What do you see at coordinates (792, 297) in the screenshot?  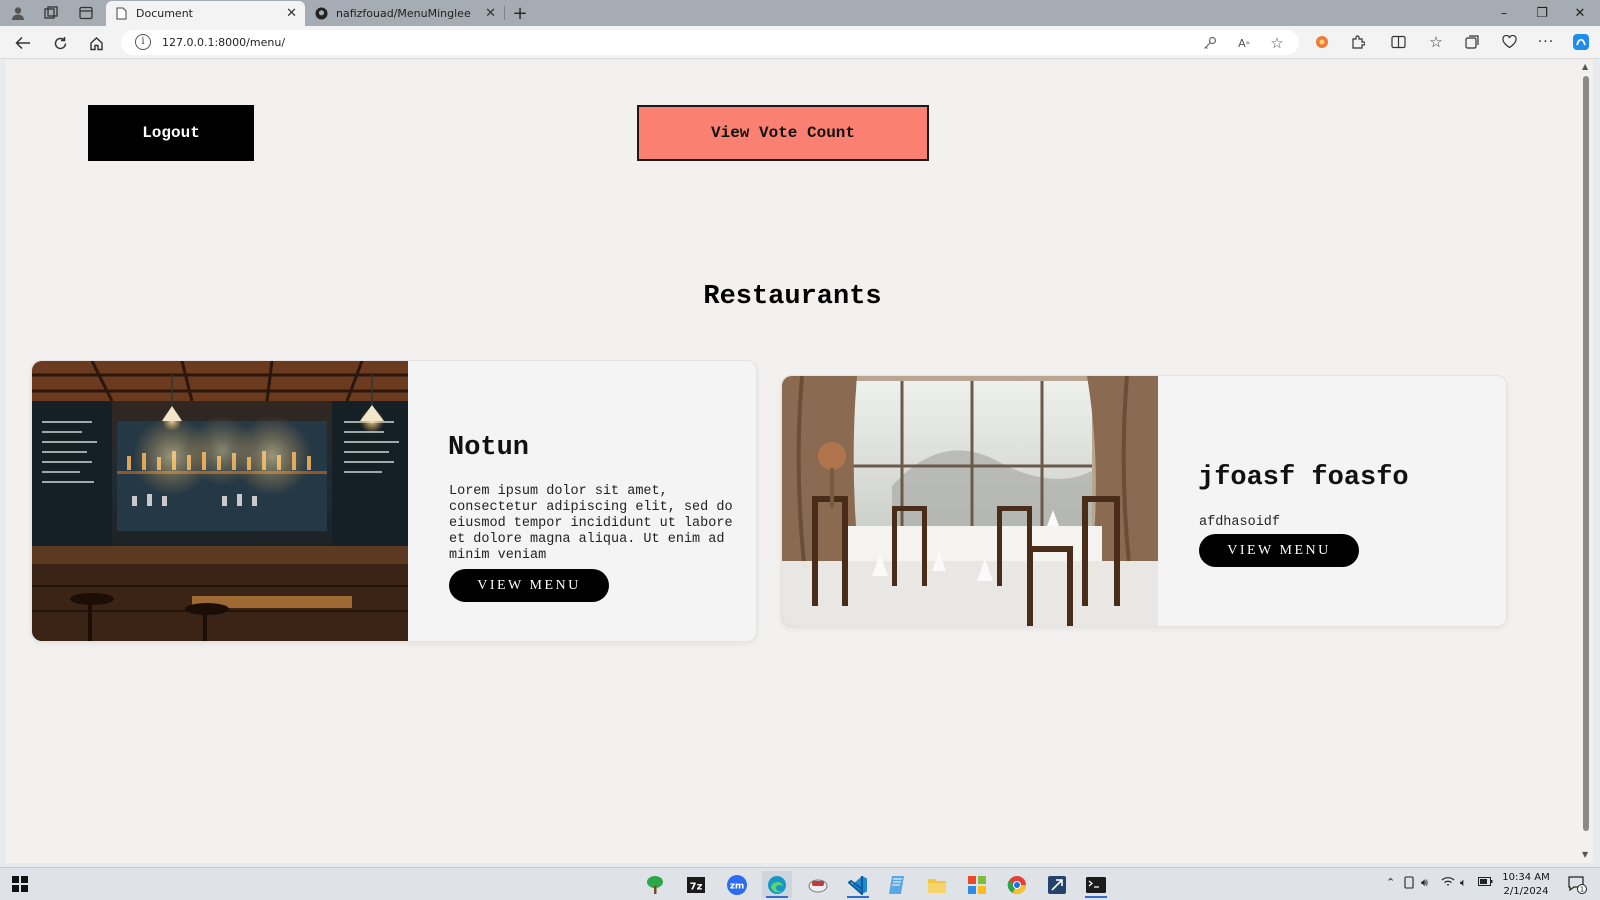 I see `section-title: Restaurants` at bounding box center [792, 297].